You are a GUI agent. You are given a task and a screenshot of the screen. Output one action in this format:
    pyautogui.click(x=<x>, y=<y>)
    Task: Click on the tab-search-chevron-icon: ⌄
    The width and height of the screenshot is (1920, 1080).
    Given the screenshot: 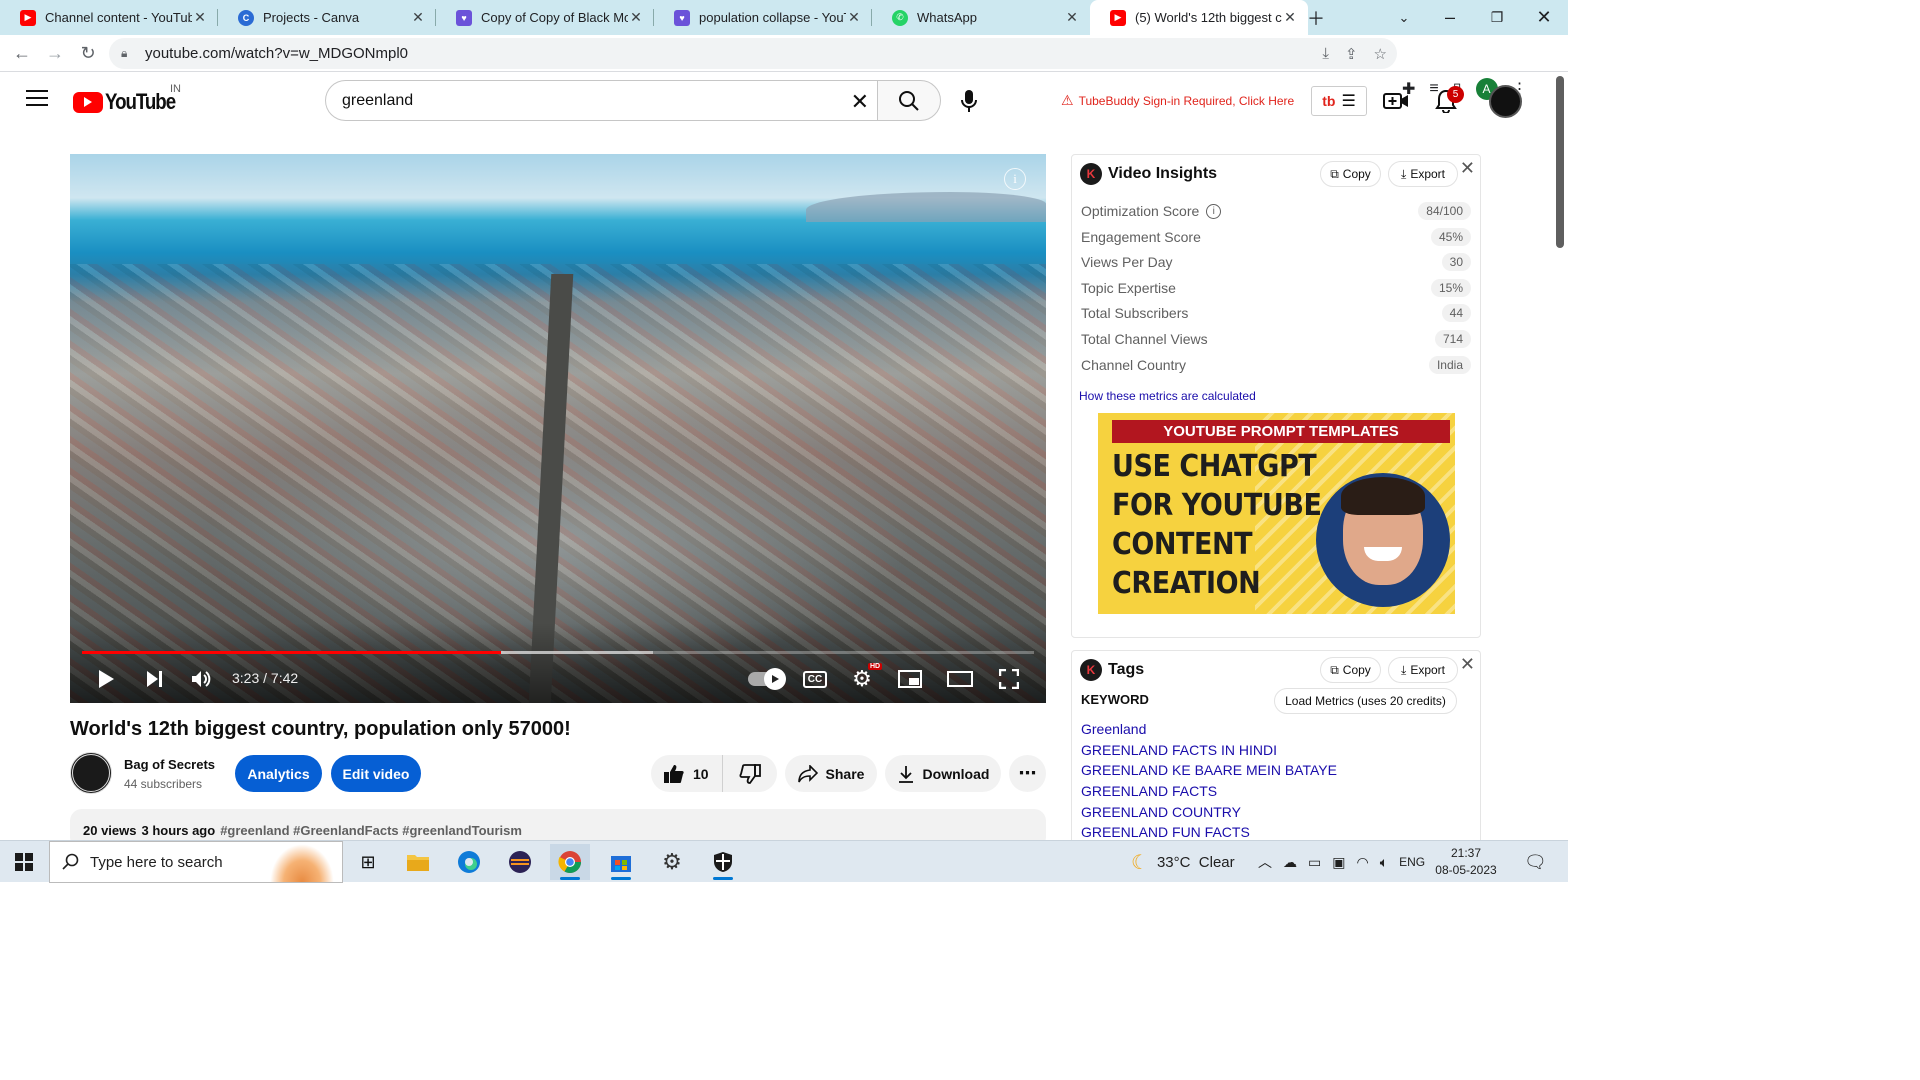 What is the action you would take?
    pyautogui.click(x=1404, y=17)
    